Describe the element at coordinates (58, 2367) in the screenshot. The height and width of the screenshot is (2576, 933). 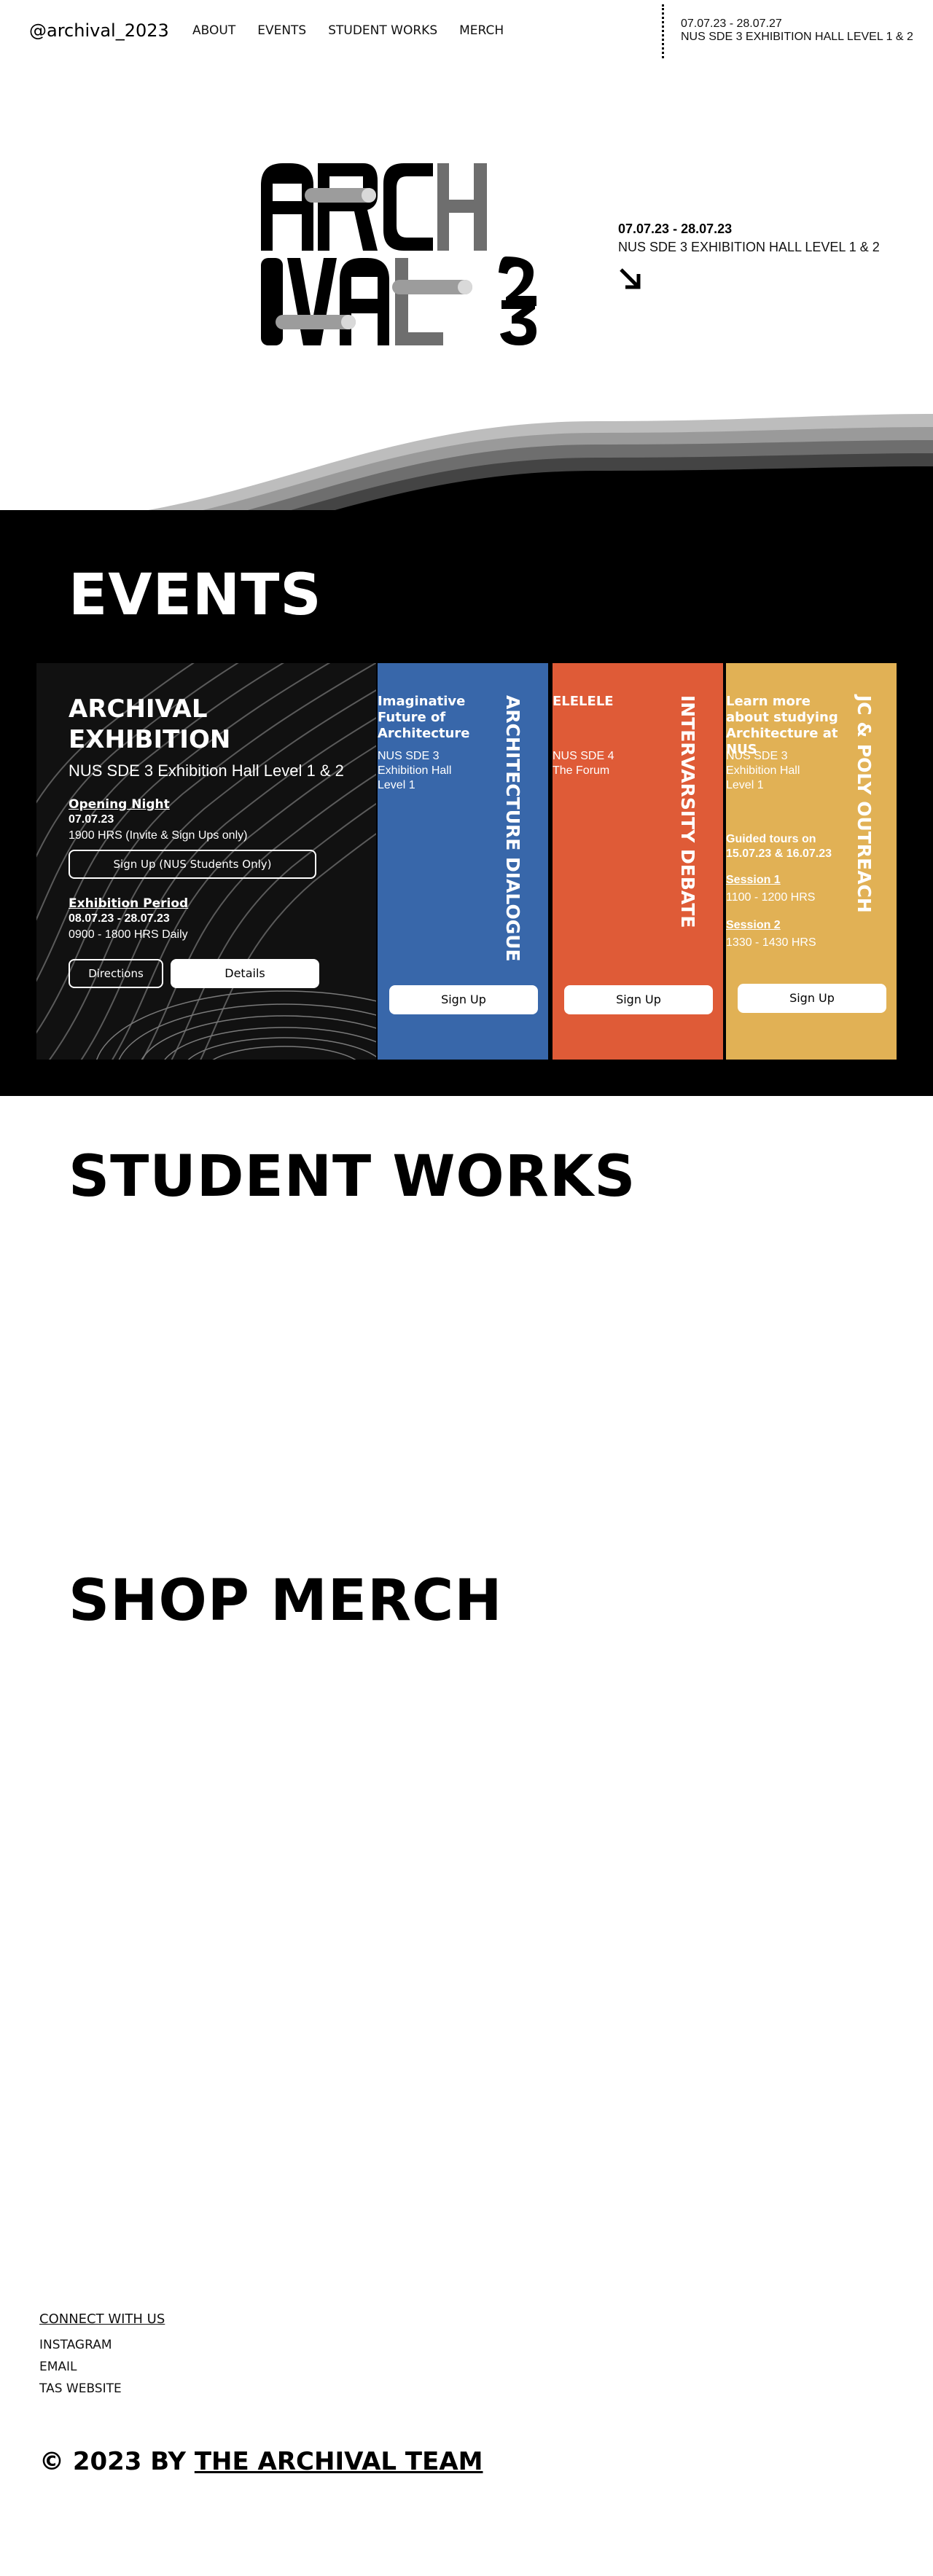
I see `footer-link-email: EMAIL` at that location.